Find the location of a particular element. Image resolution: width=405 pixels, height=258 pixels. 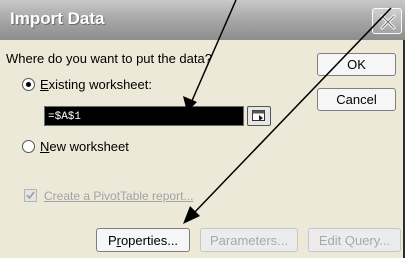

cell-reference-input is located at coordinates (143, 116).